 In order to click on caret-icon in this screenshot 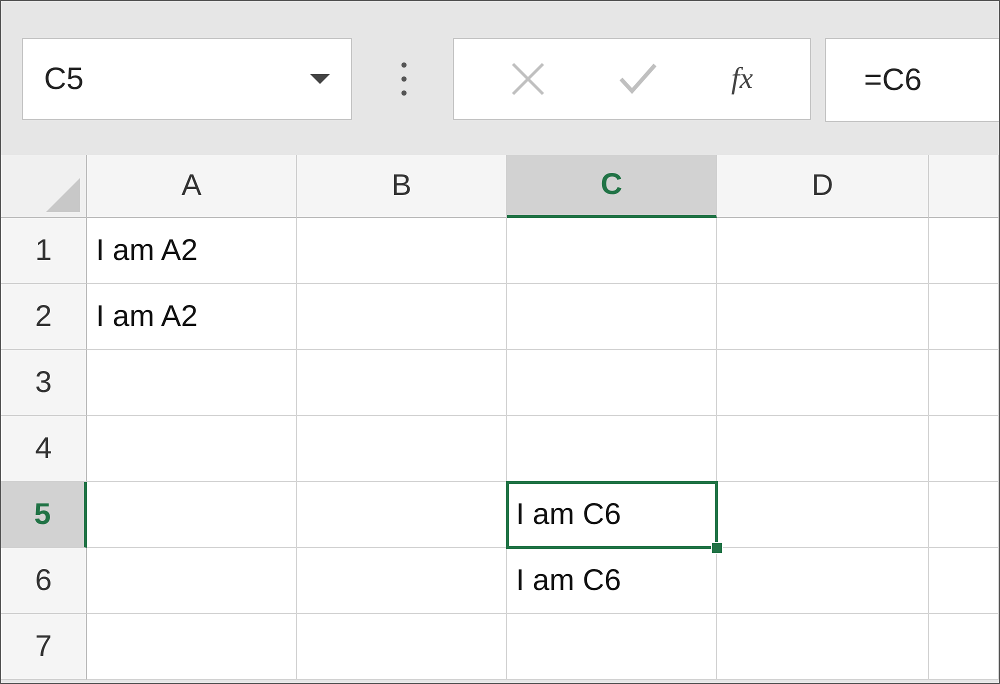, I will do `click(320, 79)`.